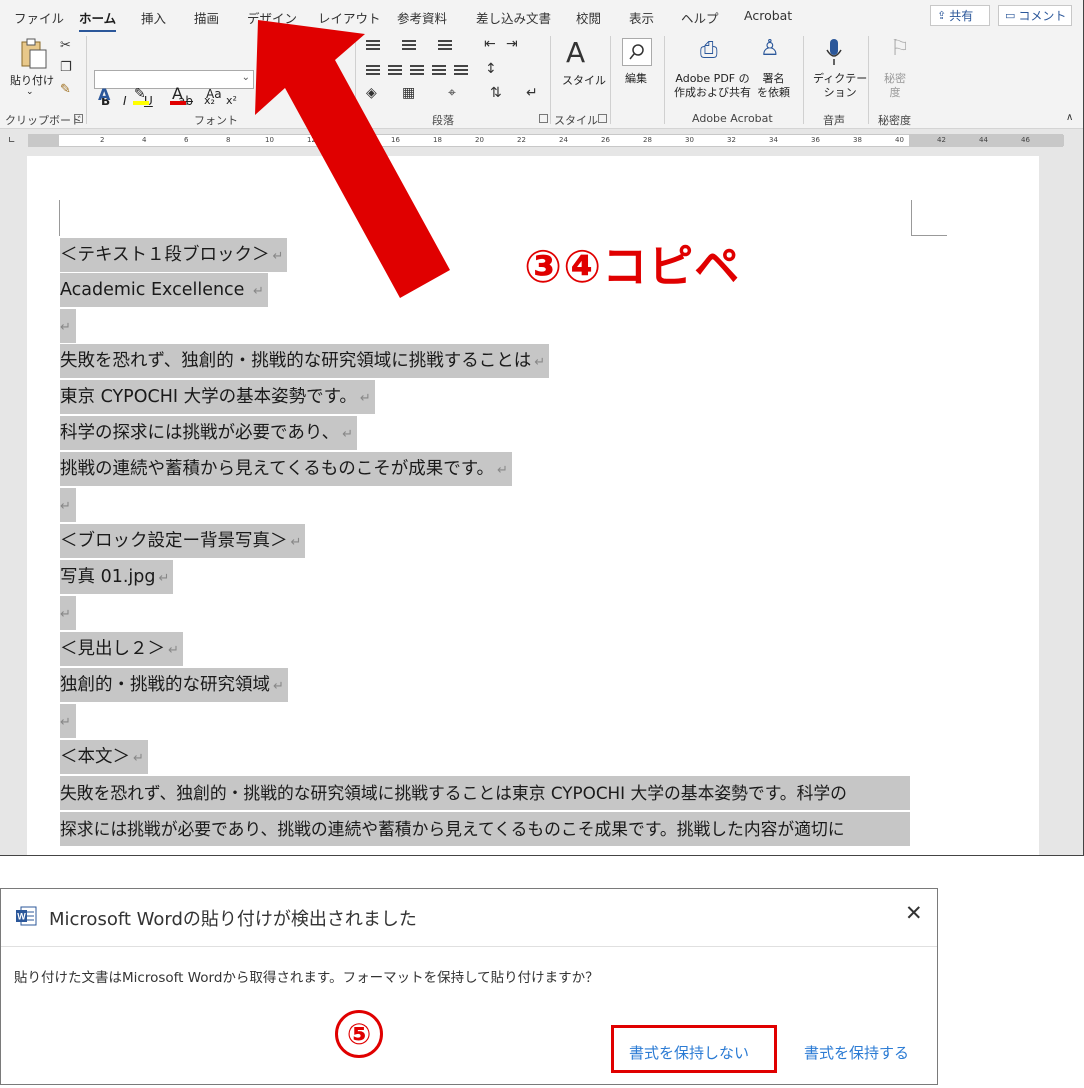 This screenshot has width=1084, height=1088. What do you see at coordinates (773, 92) in the screenshot?
I see `sign-line2: を依頼` at bounding box center [773, 92].